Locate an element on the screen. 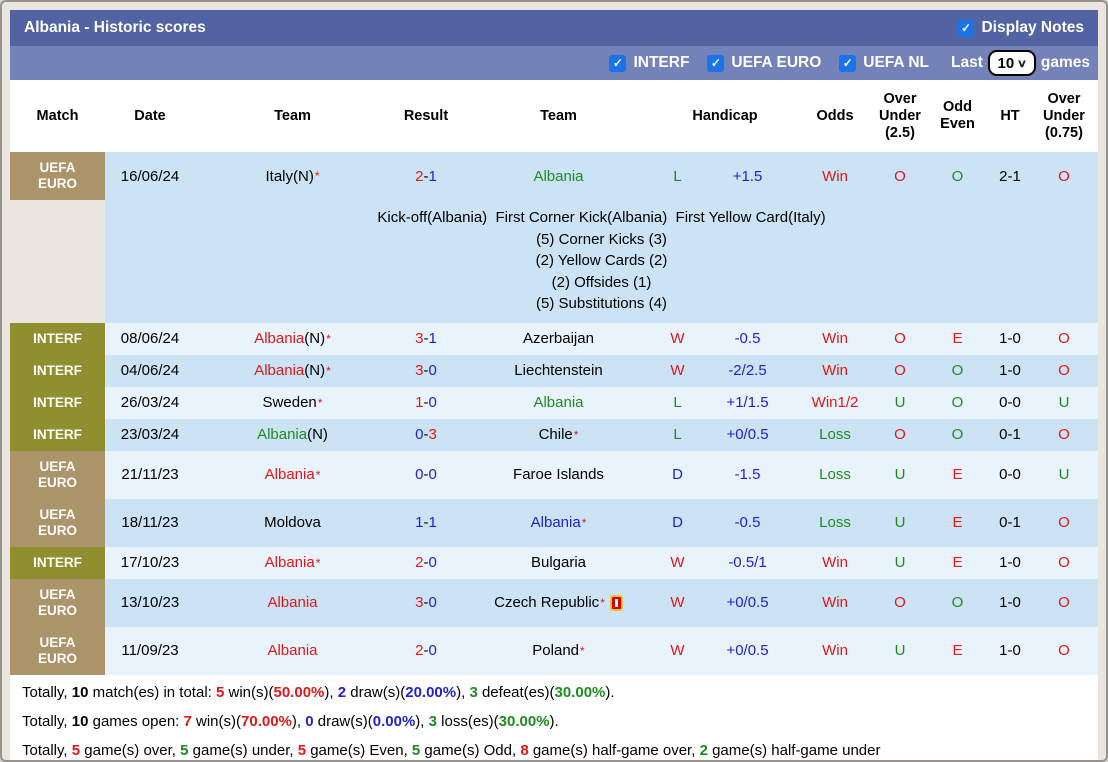  last-games-control: Last 10 ∨ games is located at coordinates (1020, 63).